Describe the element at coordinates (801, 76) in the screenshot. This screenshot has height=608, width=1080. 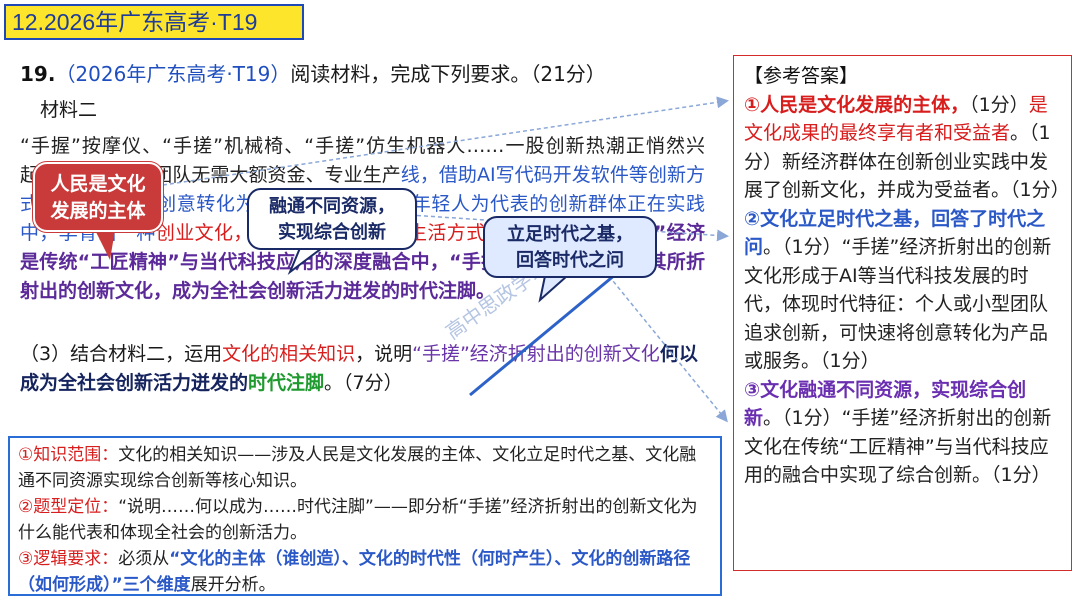
I see `answer-header: 【参考答案】` at that location.